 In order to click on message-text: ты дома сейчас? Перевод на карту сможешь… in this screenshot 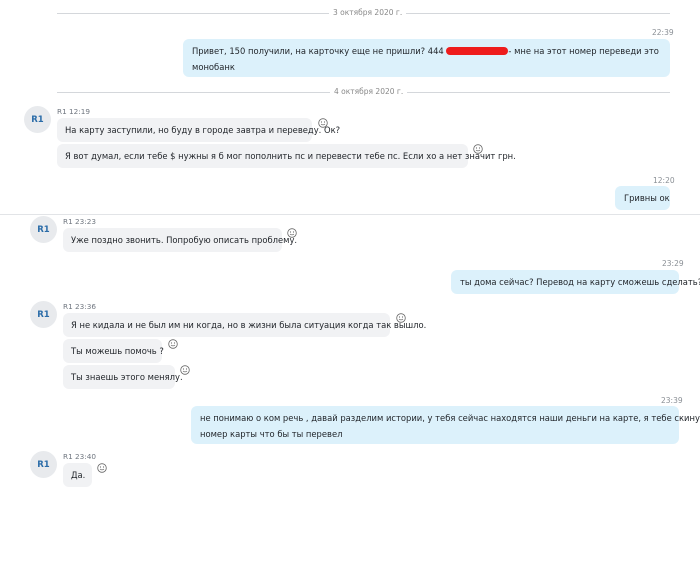, I will do `click(580, 282)`.